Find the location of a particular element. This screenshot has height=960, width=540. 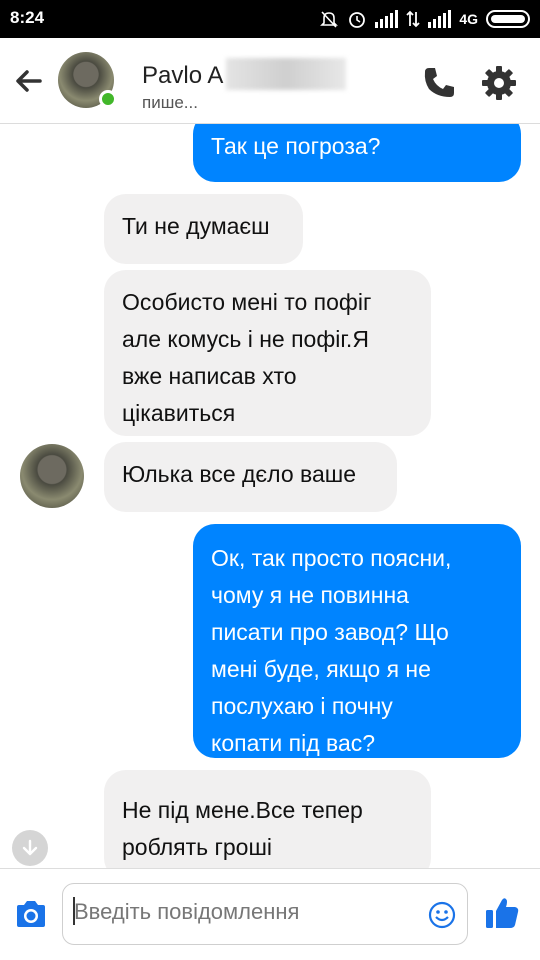

arrow-down-icon is located at coordinates (30, 847).